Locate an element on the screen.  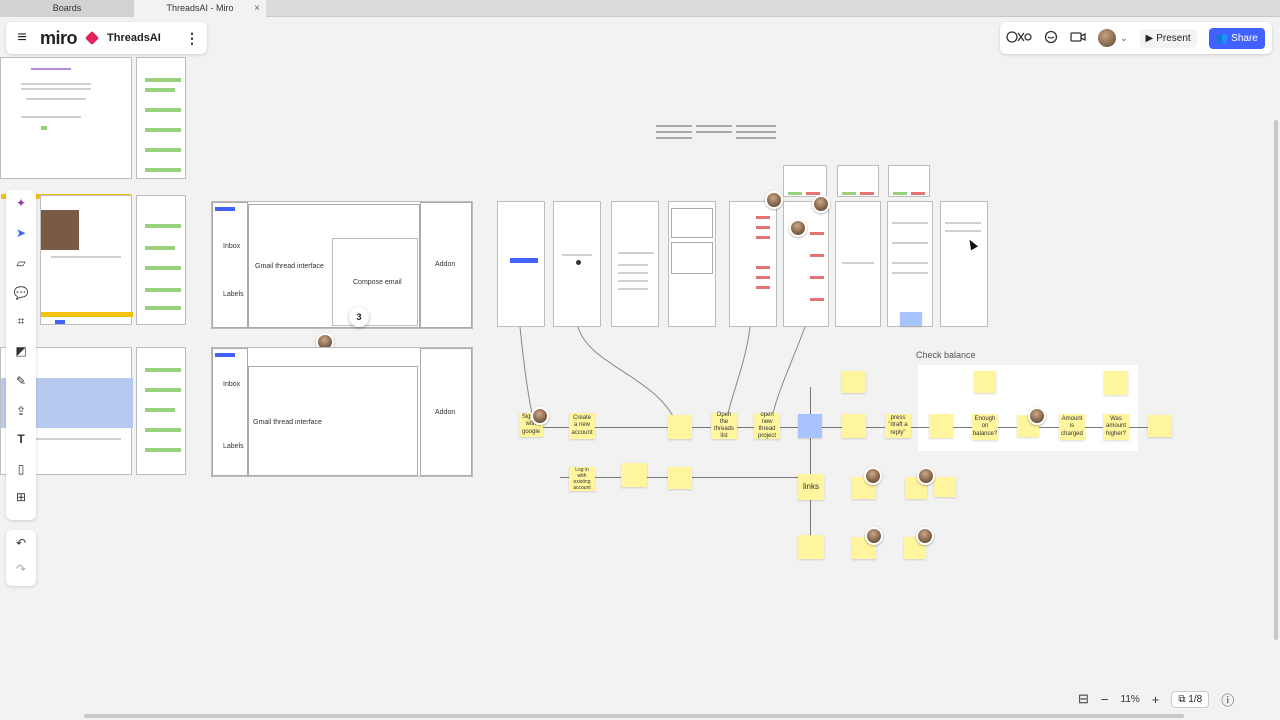
mockup-reply is located at coordinates (910, 264).